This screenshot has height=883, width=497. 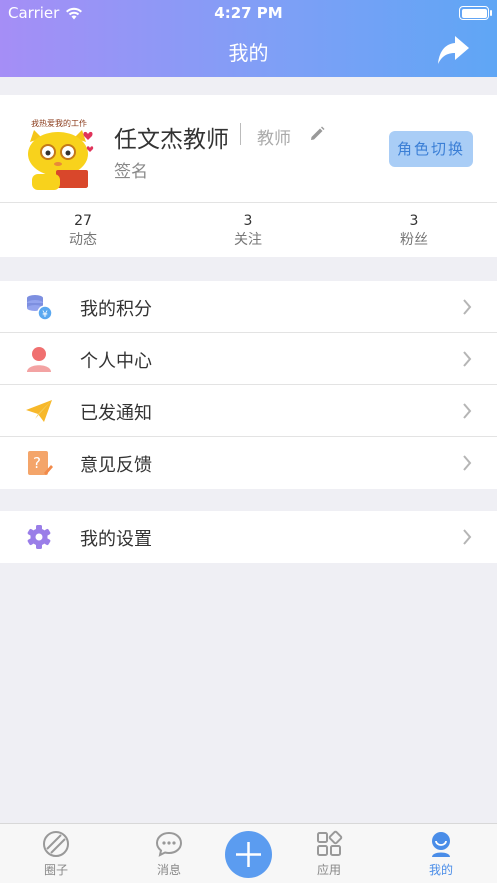 What do you see at coordinates (39, 359) in the screenshot?
I see `person-icon` at bounding box center [39, 359].